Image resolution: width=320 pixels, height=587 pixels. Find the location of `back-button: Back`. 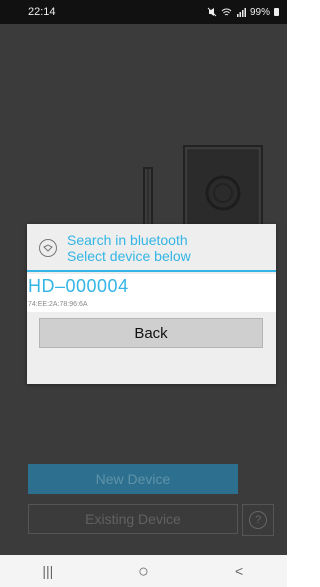

back-button: Back is located at coordinates (151, 333).